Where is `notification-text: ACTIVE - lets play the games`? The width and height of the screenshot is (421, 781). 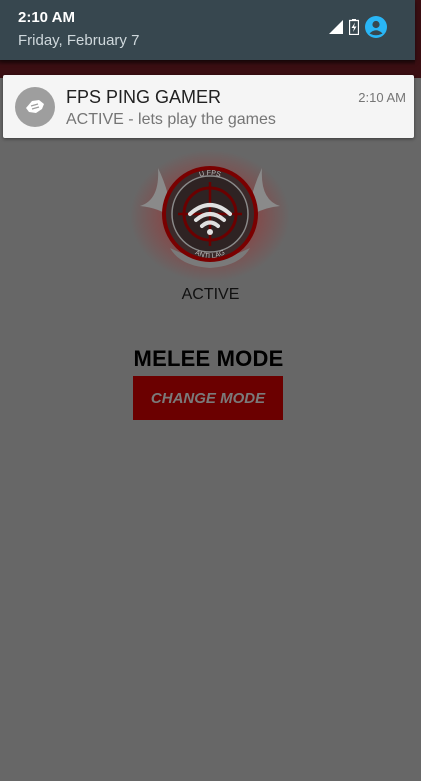
notification-text: ACTIVE - lets play the games is located at coordinates (171, 119).